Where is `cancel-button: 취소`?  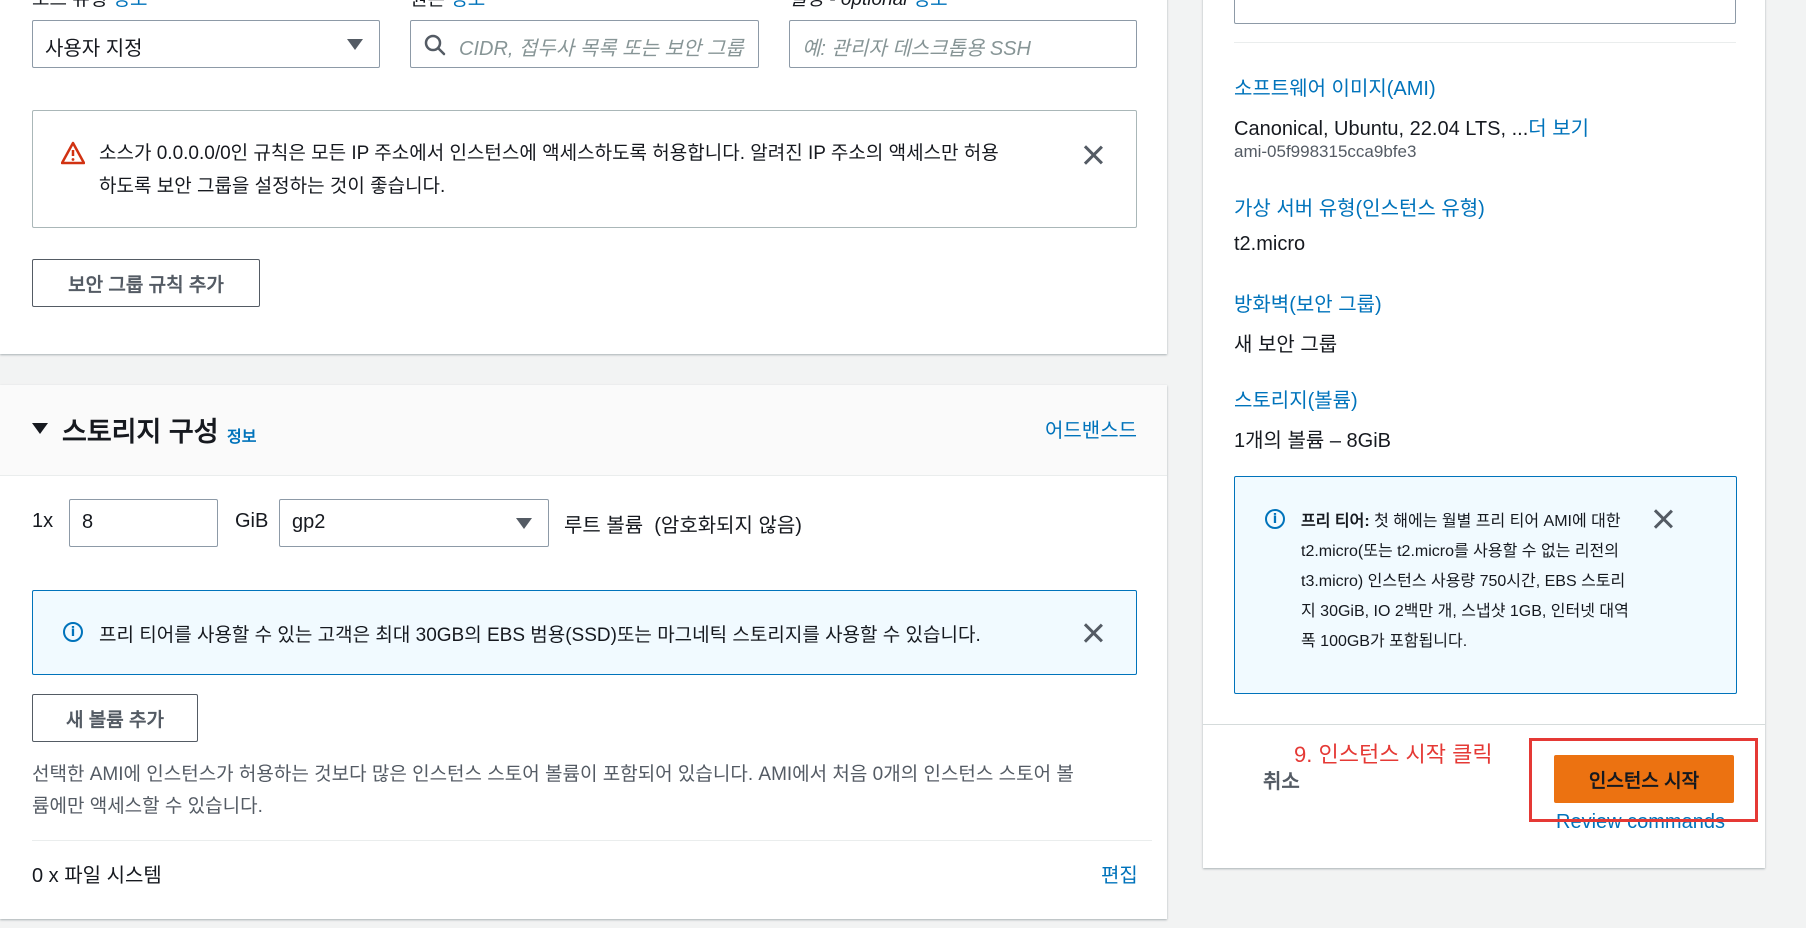 cancel-button: 취소 is located at coordinates (1281, 779).